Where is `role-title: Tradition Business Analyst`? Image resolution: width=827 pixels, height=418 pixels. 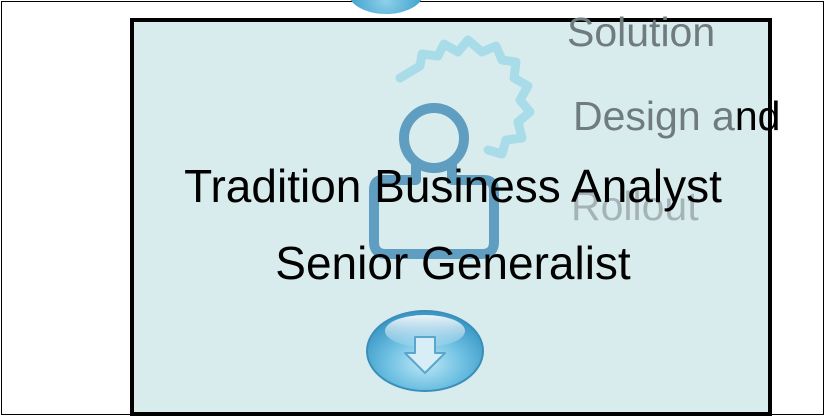 role-title: Tradition Business Analyst is located at coordinates (453, 186).